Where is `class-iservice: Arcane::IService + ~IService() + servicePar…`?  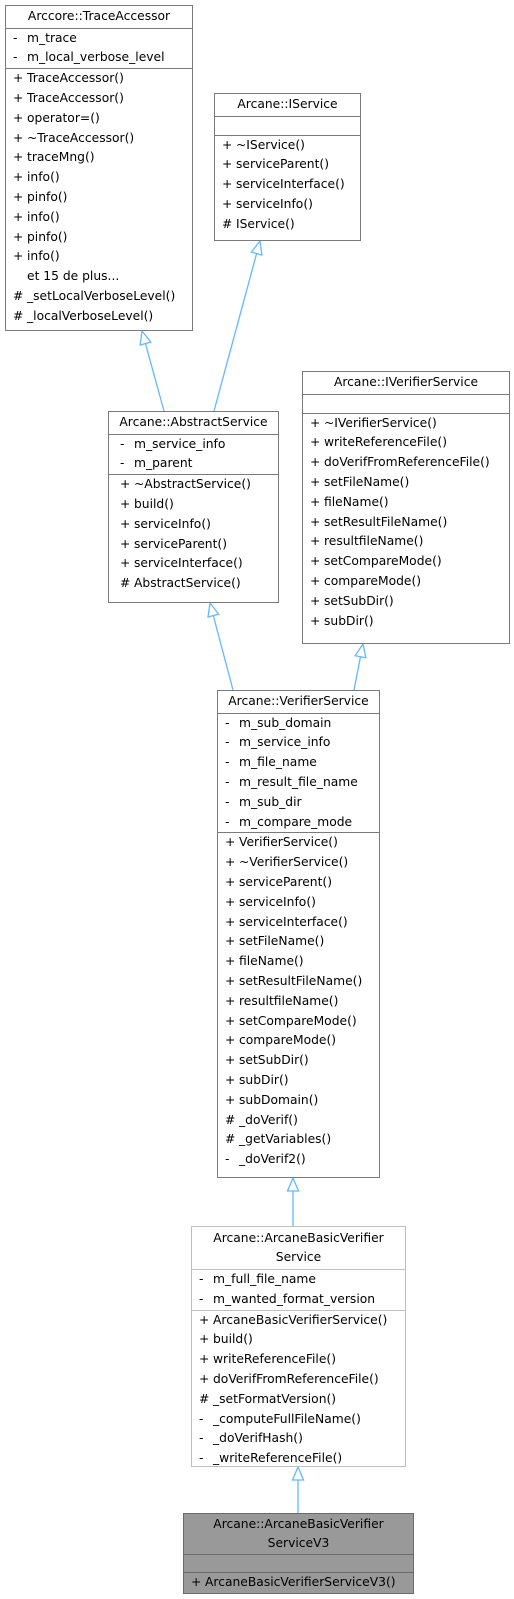
class-iservice: Arcane::IService + ~IService() + servicePar… is located at coordinates (287, 167).